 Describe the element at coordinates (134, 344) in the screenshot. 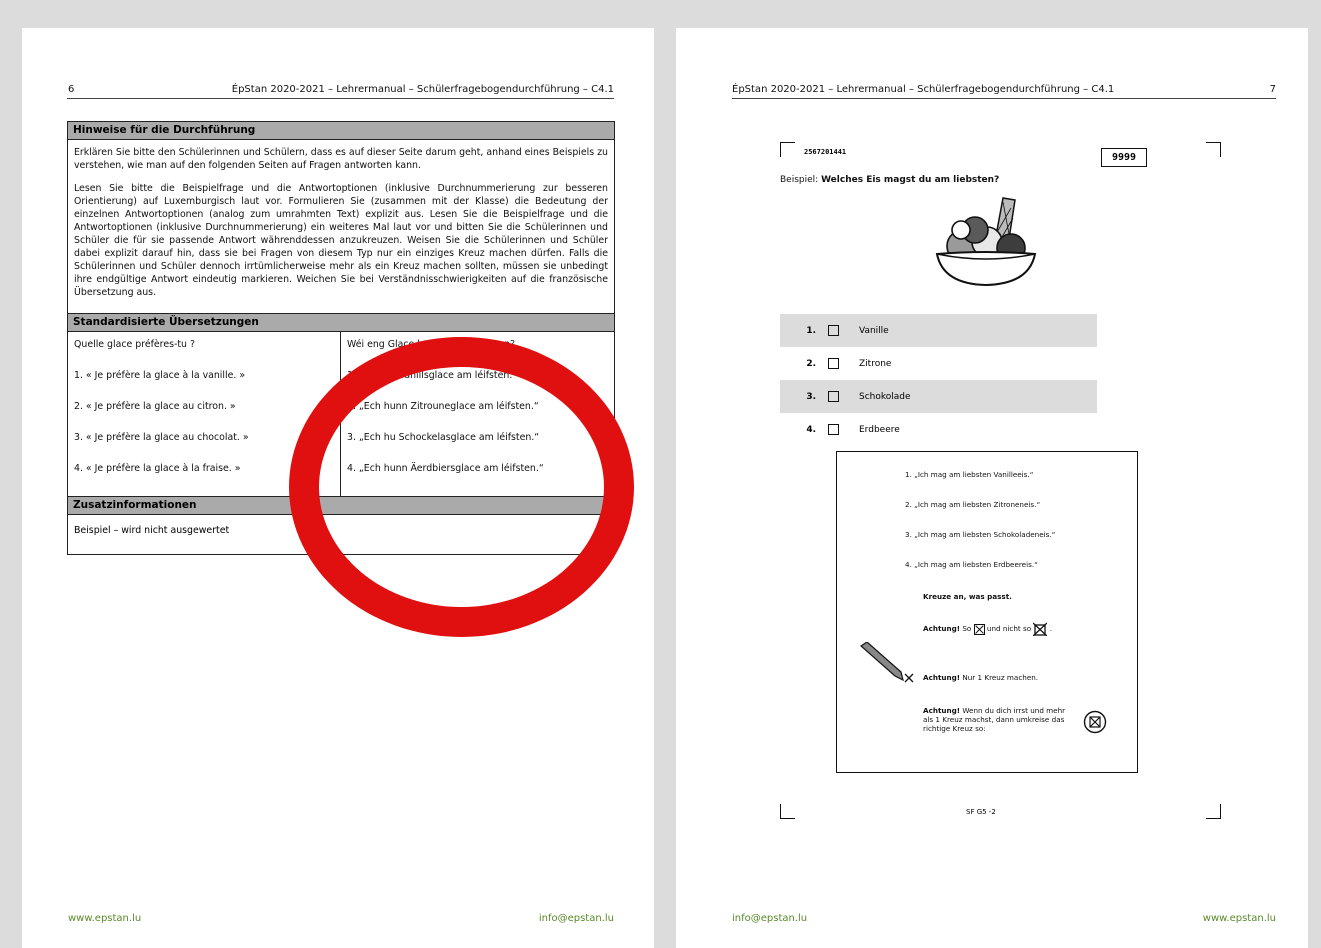

I see `french-question: Quelle glace préfères-tu ?` at that location.